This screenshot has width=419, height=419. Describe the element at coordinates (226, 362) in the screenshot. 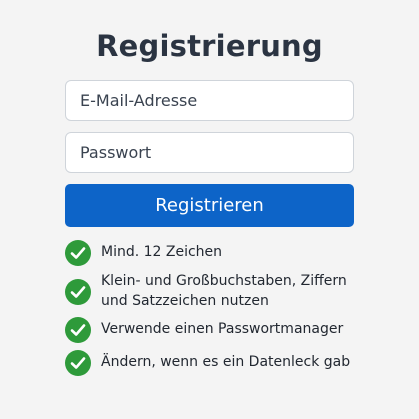

I see `tip-text: Ändern, wenn es ein Datenleck gab` at that location.